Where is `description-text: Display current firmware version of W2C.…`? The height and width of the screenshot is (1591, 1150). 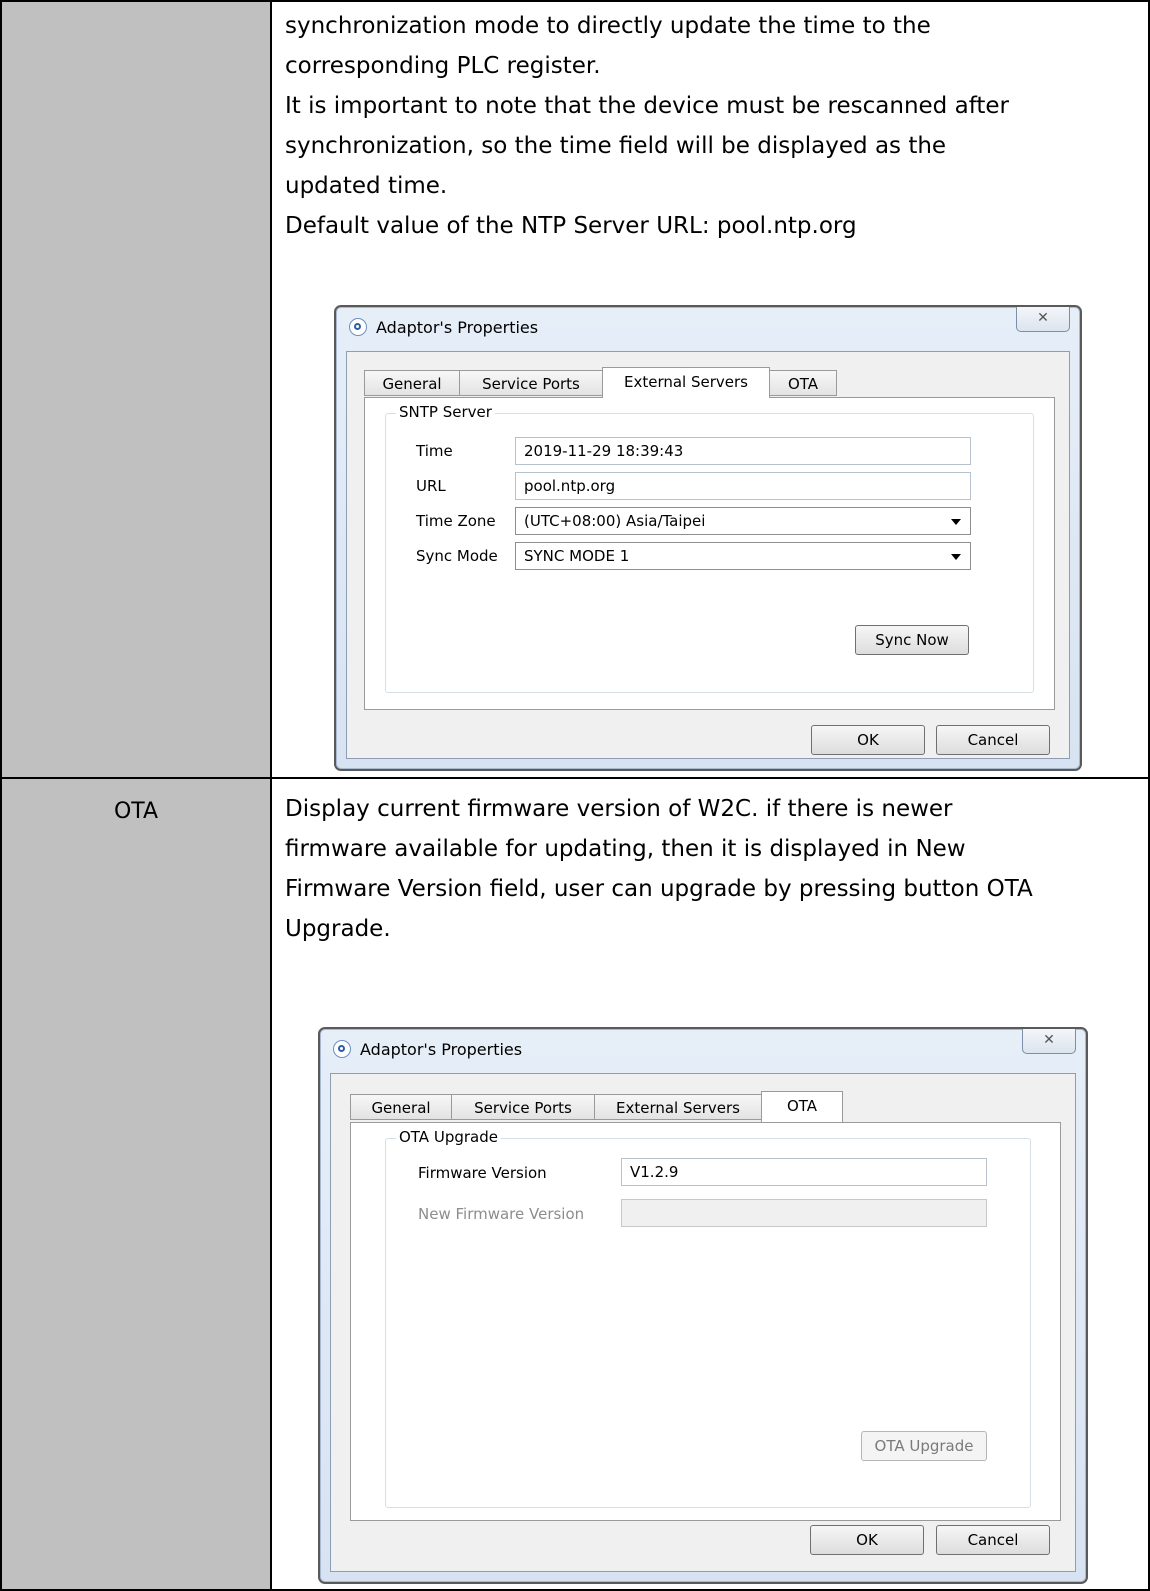
description-text: Display current firmware version of W2C.… is located at coordinates (710, 869).